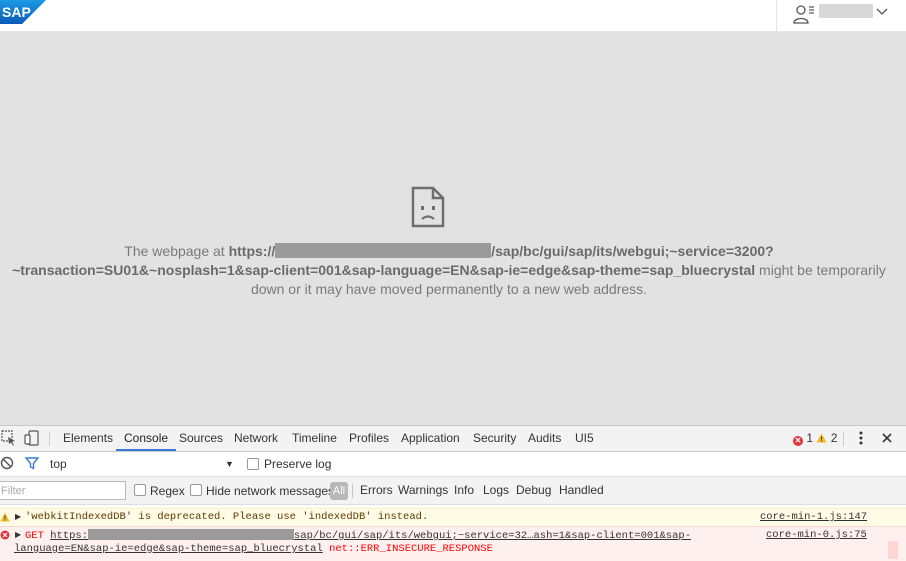 The image size is (906, 561). What do you see at coordinates (253, 464) in the screenshot?
I see `preserve-log-checkbox` at bounding box center [253, 464].